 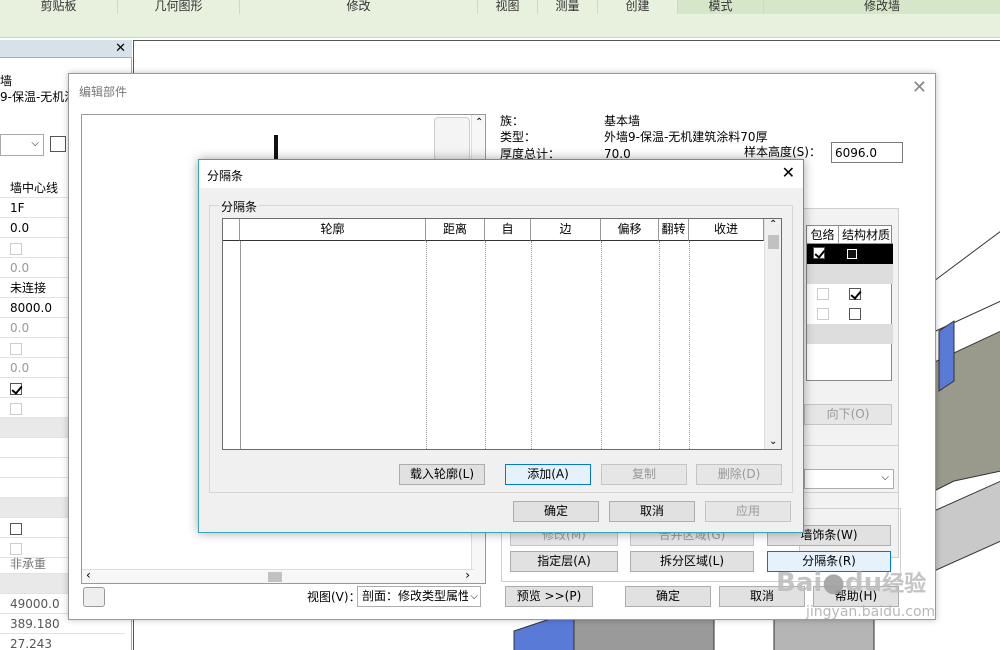 What do you see at coordinates (782, 152) in the screenshot?
I see `sample-height-label: 样本高度(S)：` at bounding box center [782, 152].